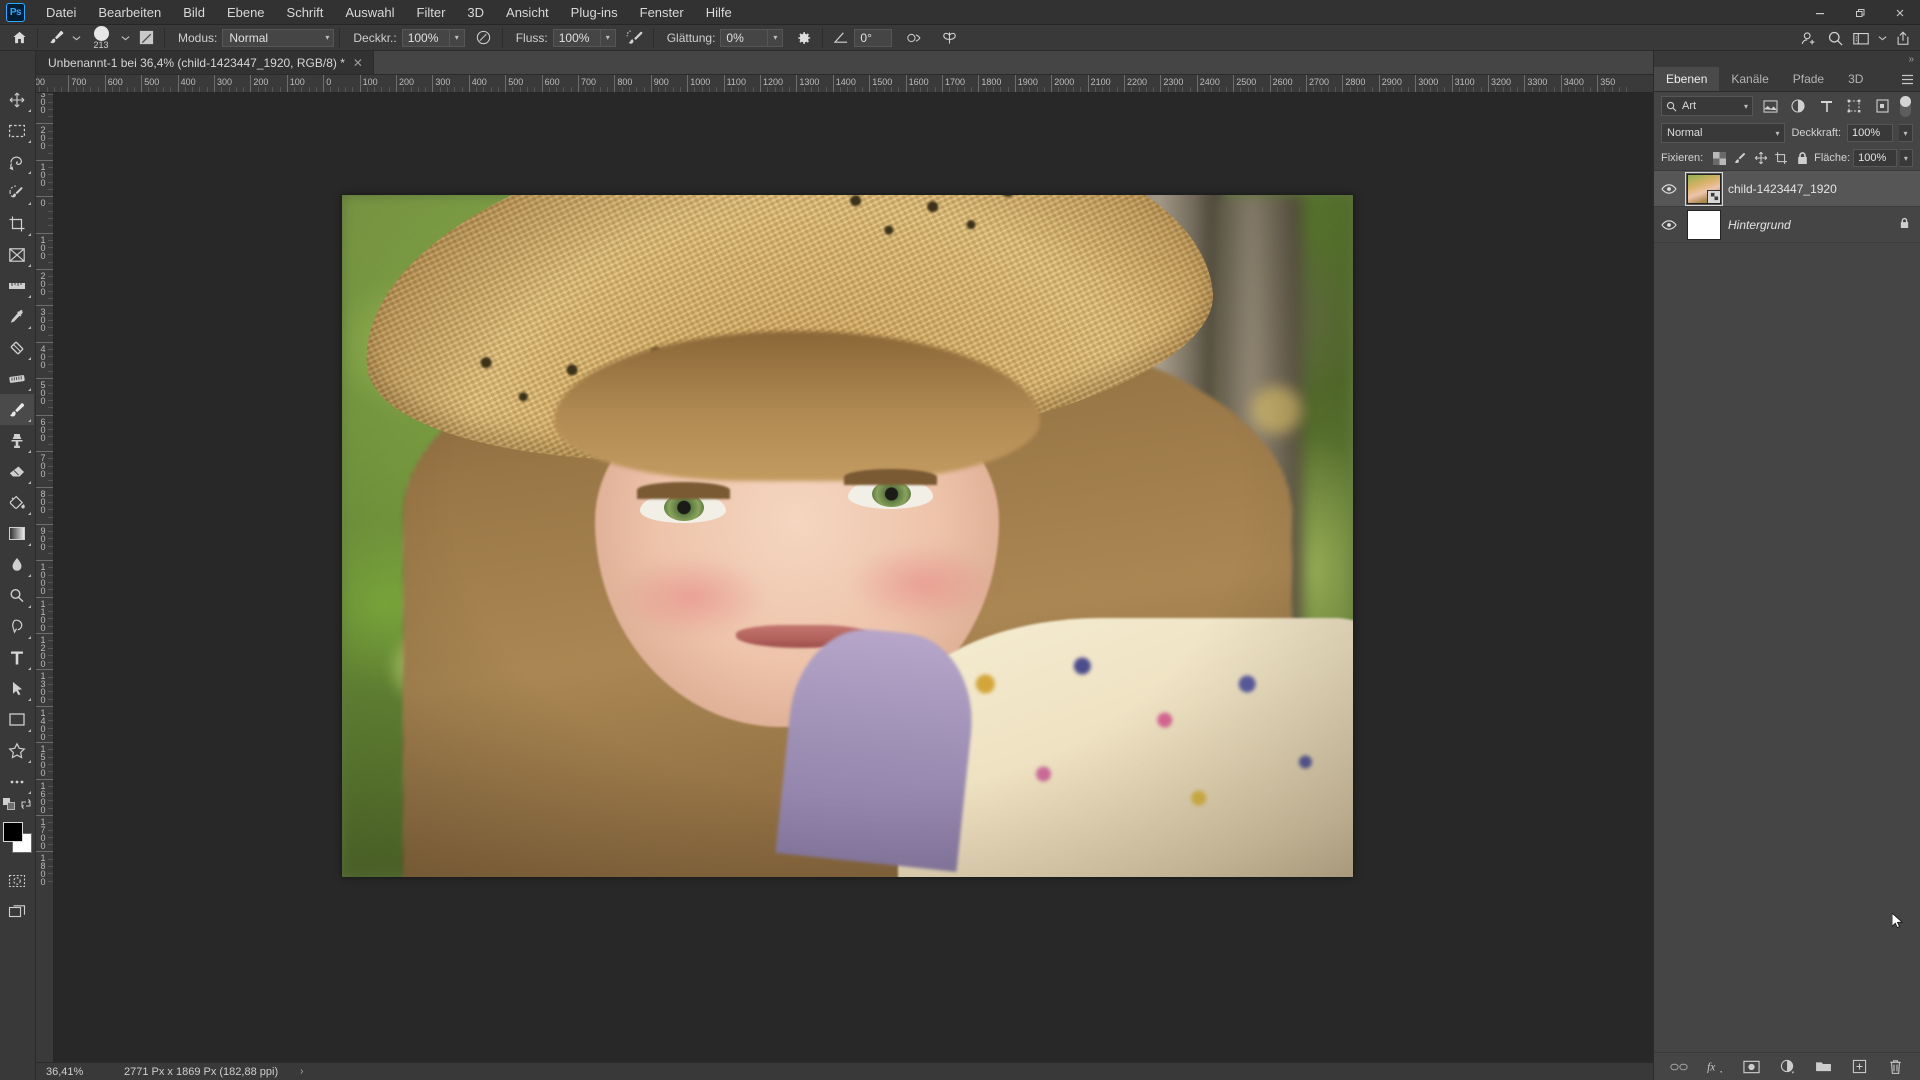  Describe the element at coordinates (17, 440) in the screenshot. I see `clone-stamp-tool` at that location.